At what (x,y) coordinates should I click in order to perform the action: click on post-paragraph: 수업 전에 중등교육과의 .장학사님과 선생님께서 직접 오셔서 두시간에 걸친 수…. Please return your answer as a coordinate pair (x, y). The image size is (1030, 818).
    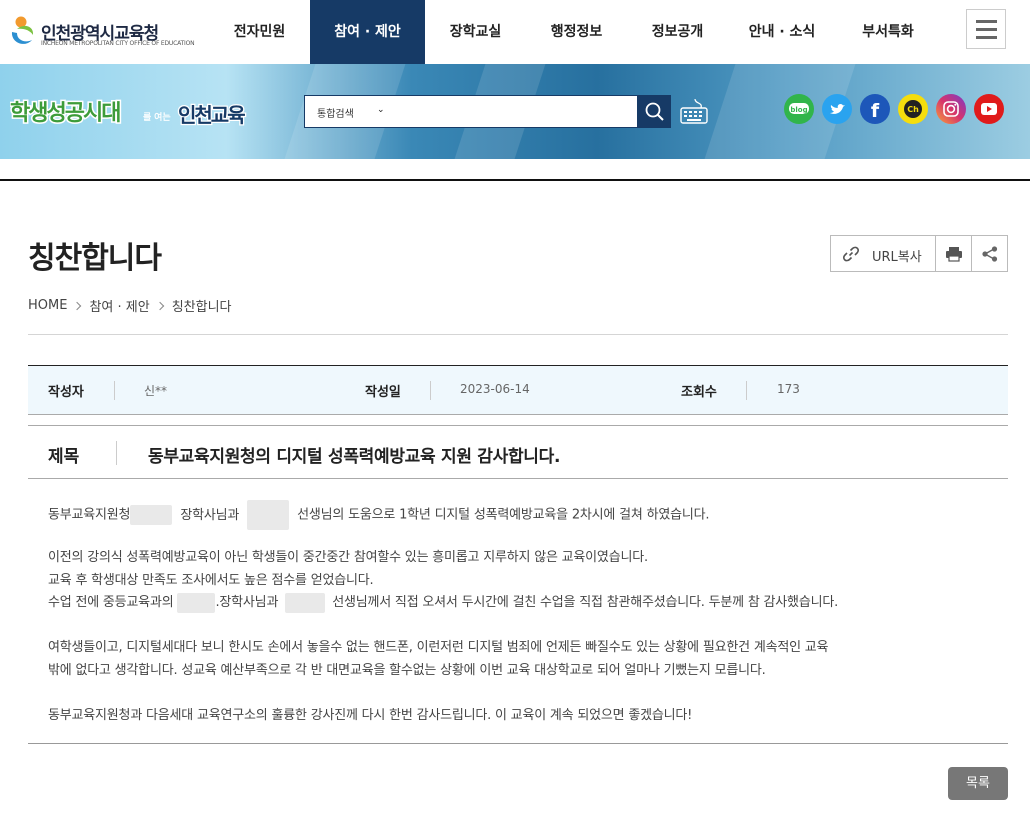
    Looking at the image, I should click on (443, 602).